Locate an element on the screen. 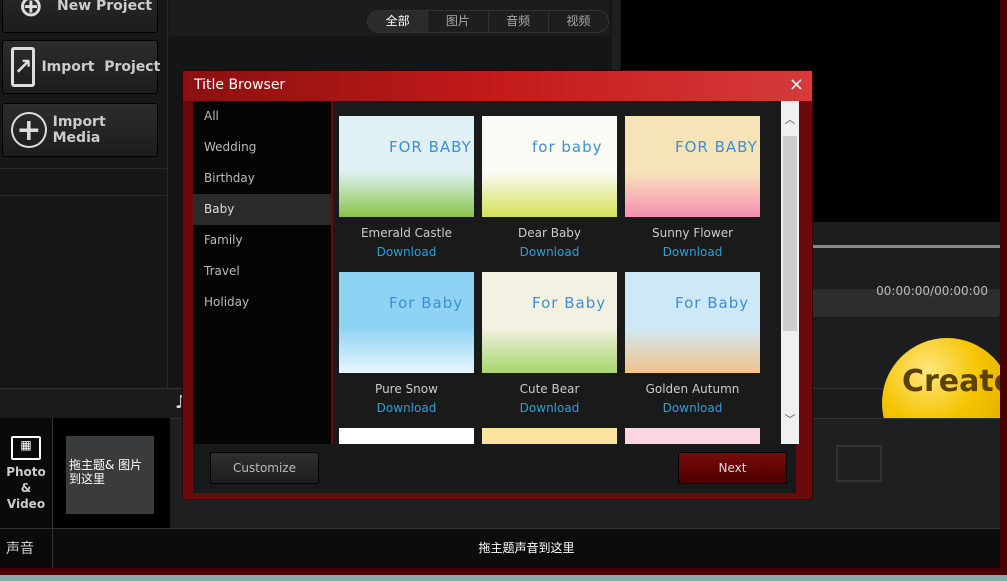 The width and height of the screenshot is (1007, 581). new-project-icon: ⊕ is located at coordinates (31, 12).